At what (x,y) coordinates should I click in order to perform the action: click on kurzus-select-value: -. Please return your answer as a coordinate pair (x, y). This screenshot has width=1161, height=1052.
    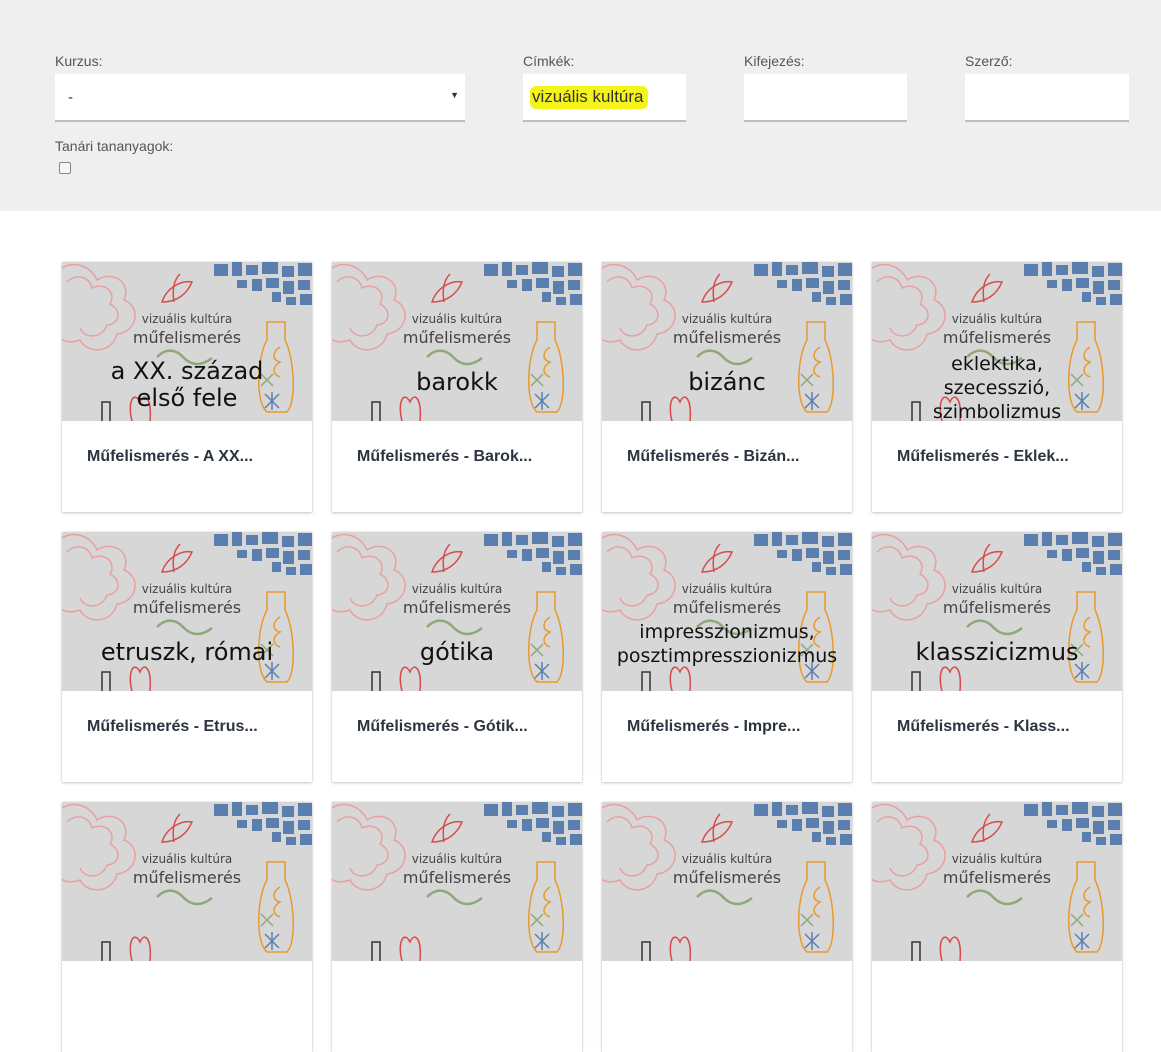
    Looking at the image, I should click on (70, 97).